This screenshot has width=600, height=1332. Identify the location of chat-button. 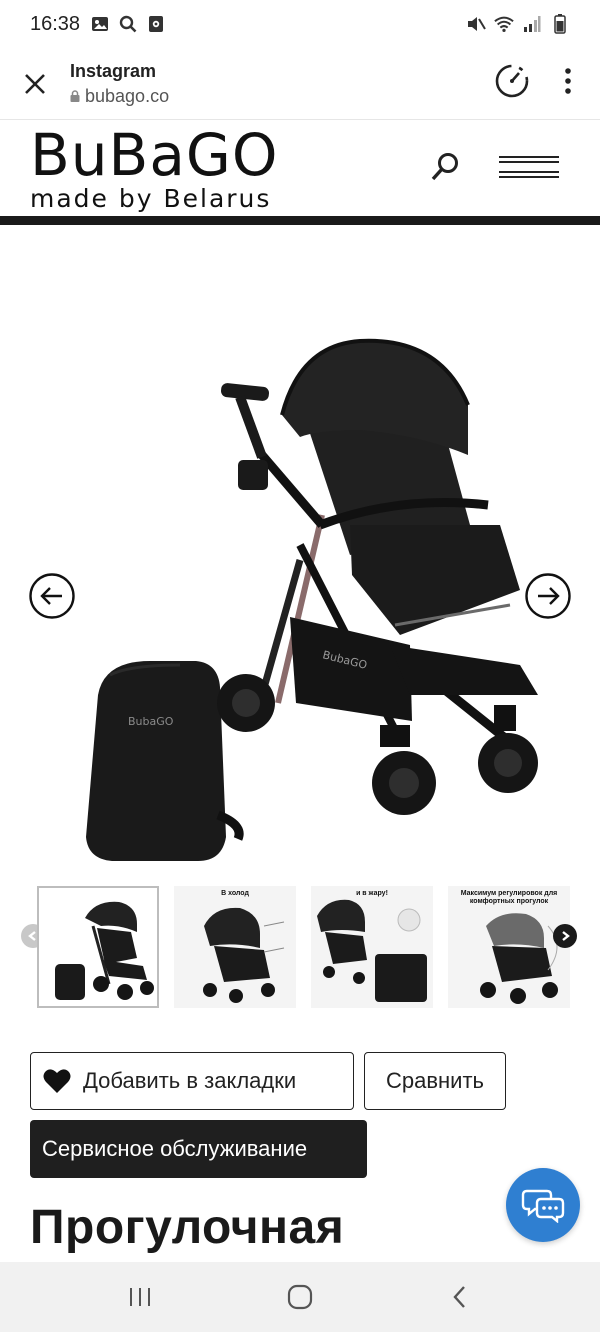
(543, 1205).